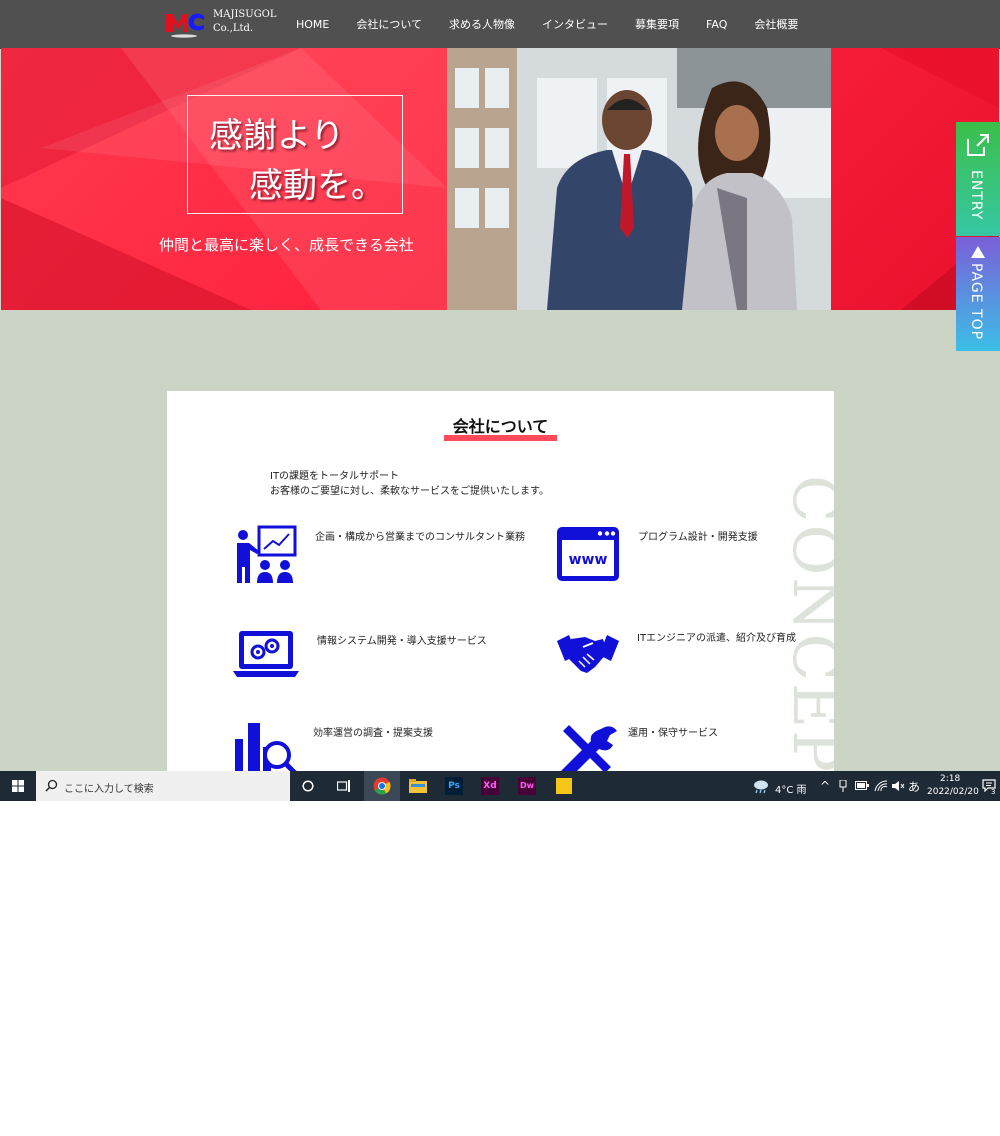 The height and width of the screenshot is (1136, 1000). I want to click on www-browser-icon: www, so click(588, 554).